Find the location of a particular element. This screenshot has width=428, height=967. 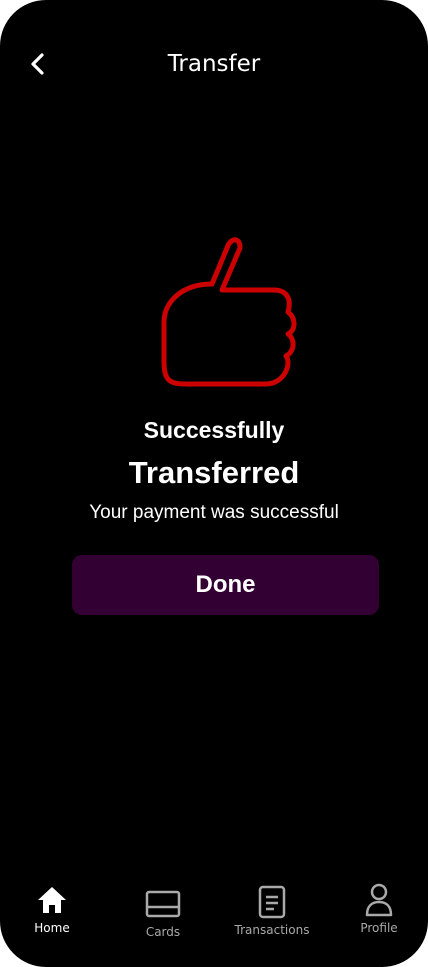

nav-item-home: Home is located at coordinates (52, 912).